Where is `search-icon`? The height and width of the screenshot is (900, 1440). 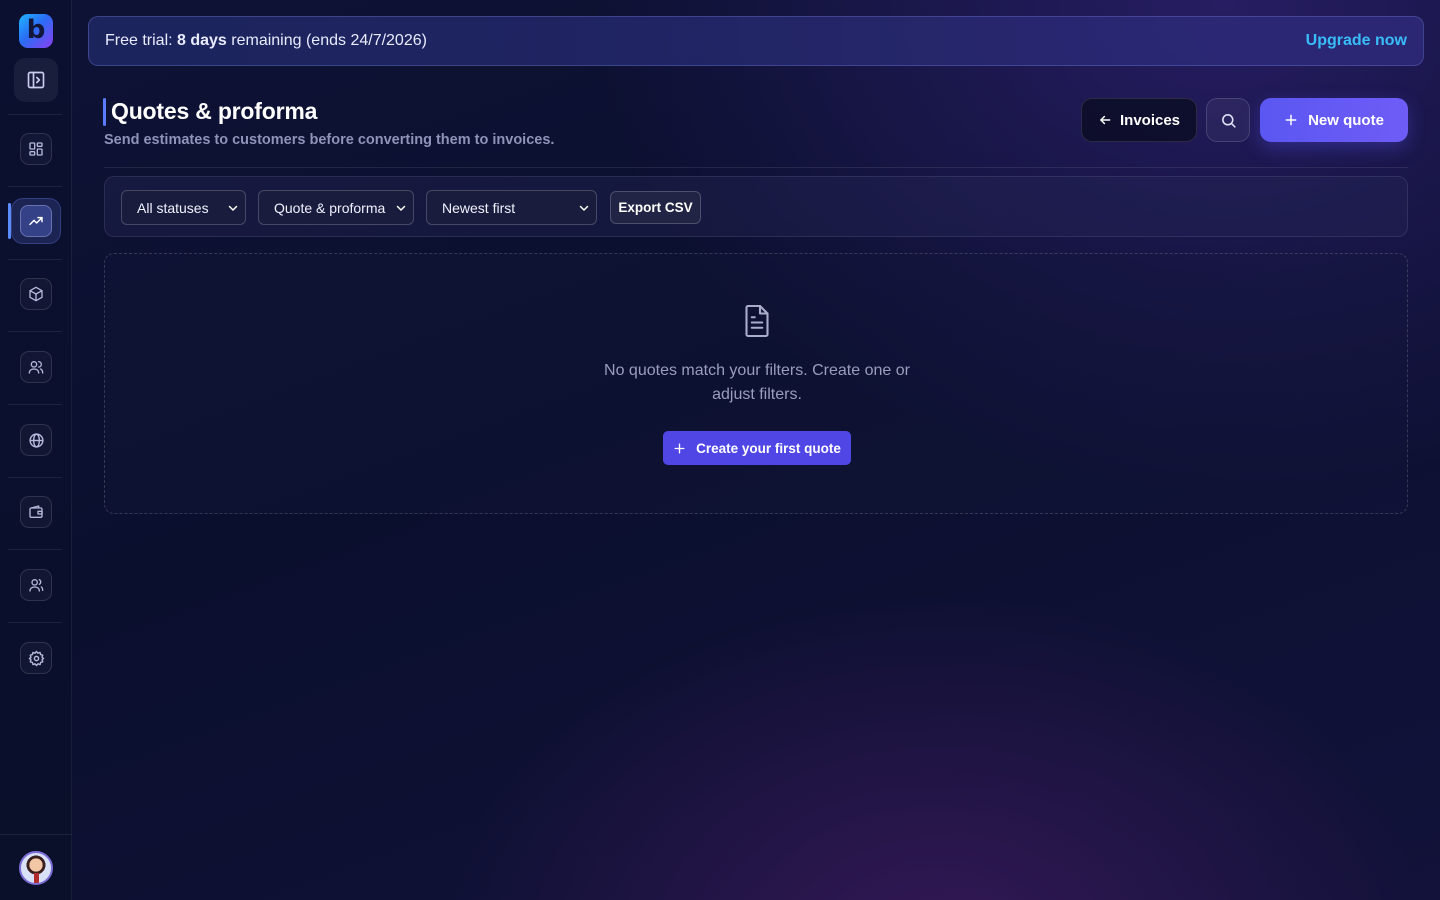
search-icon is located at coordinates (1228, 120).